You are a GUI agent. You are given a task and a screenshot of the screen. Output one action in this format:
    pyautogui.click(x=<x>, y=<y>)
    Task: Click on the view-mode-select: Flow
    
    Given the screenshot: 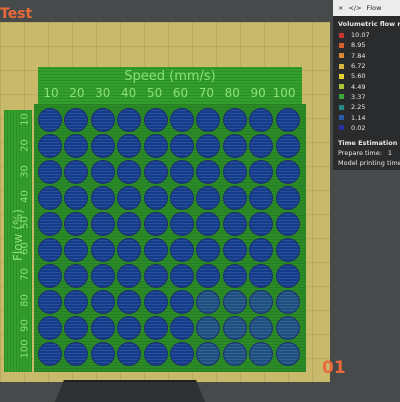 What is the action you would take?
    pyautogui.click(x=374, y=8)
    